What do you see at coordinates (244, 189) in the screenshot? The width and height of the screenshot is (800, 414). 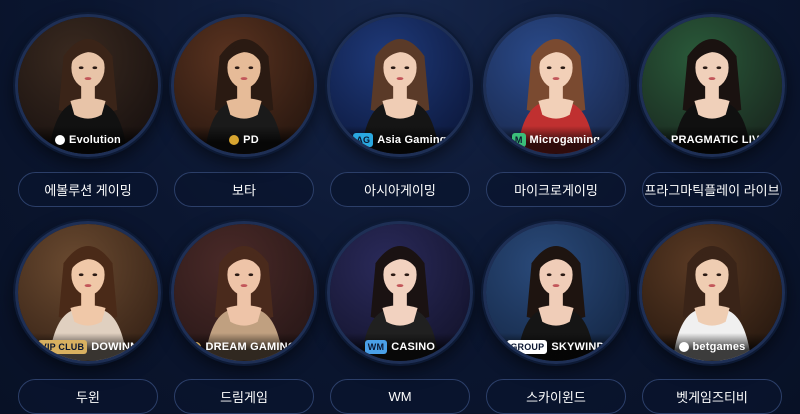 I see `provider-label-button: 보타` at bounding box center [244, 189].